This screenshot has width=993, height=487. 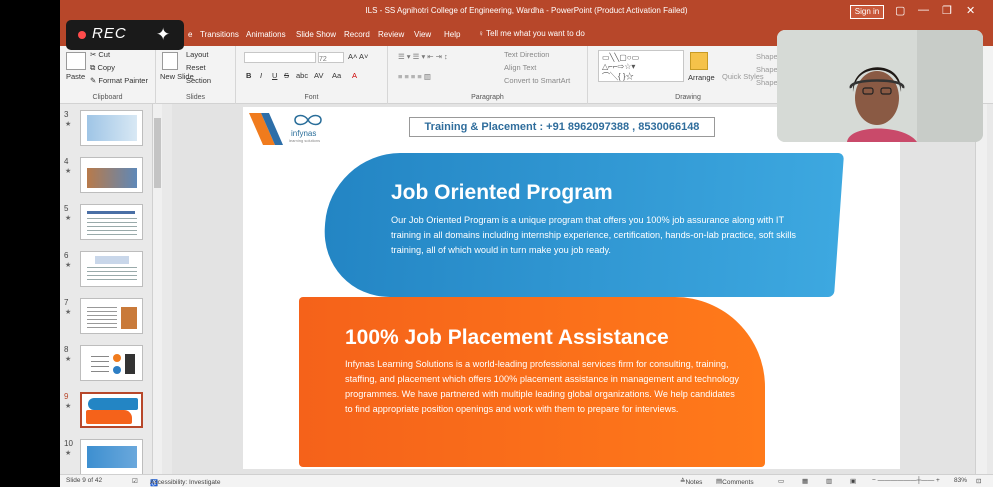 I want to click on zoom-slider: − ——————┼—— +, so click(x=906, y=480).